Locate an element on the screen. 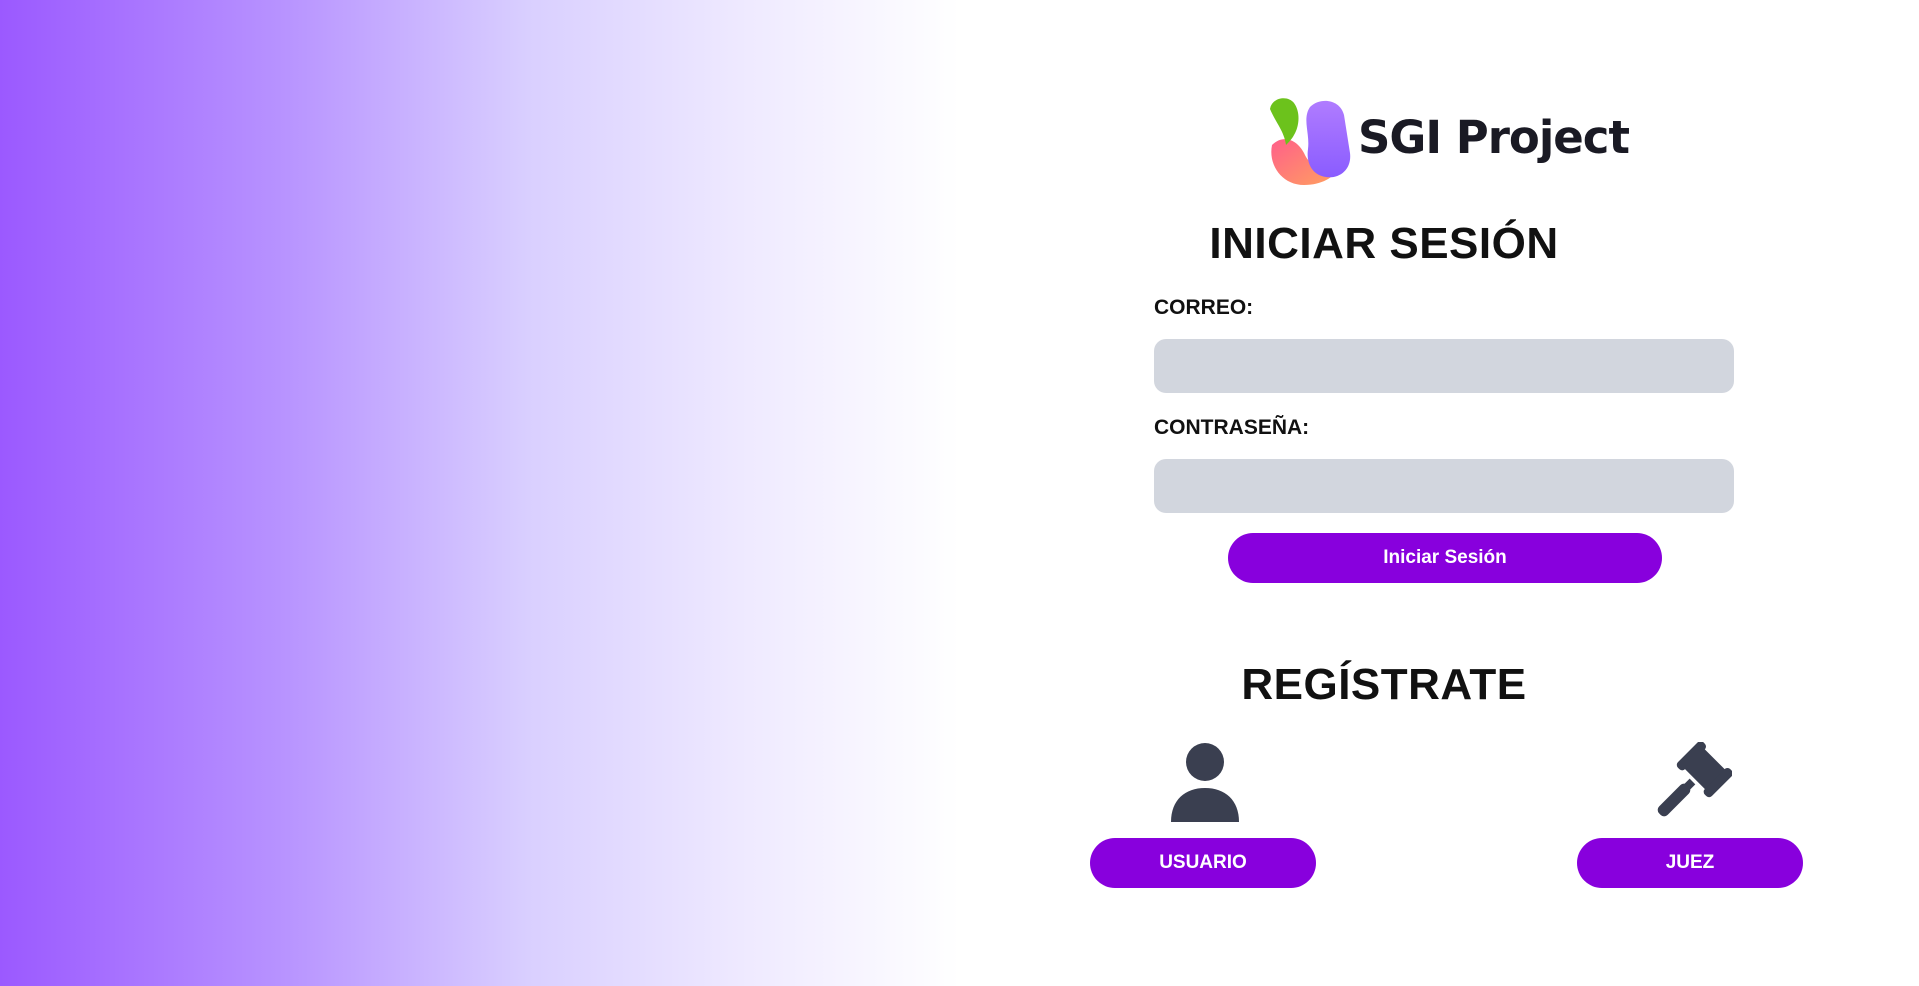 Image resolution: width=1919 pixels, height=986 pixels. register-user-button: USUARIO is located at coordinates (1203, 863).